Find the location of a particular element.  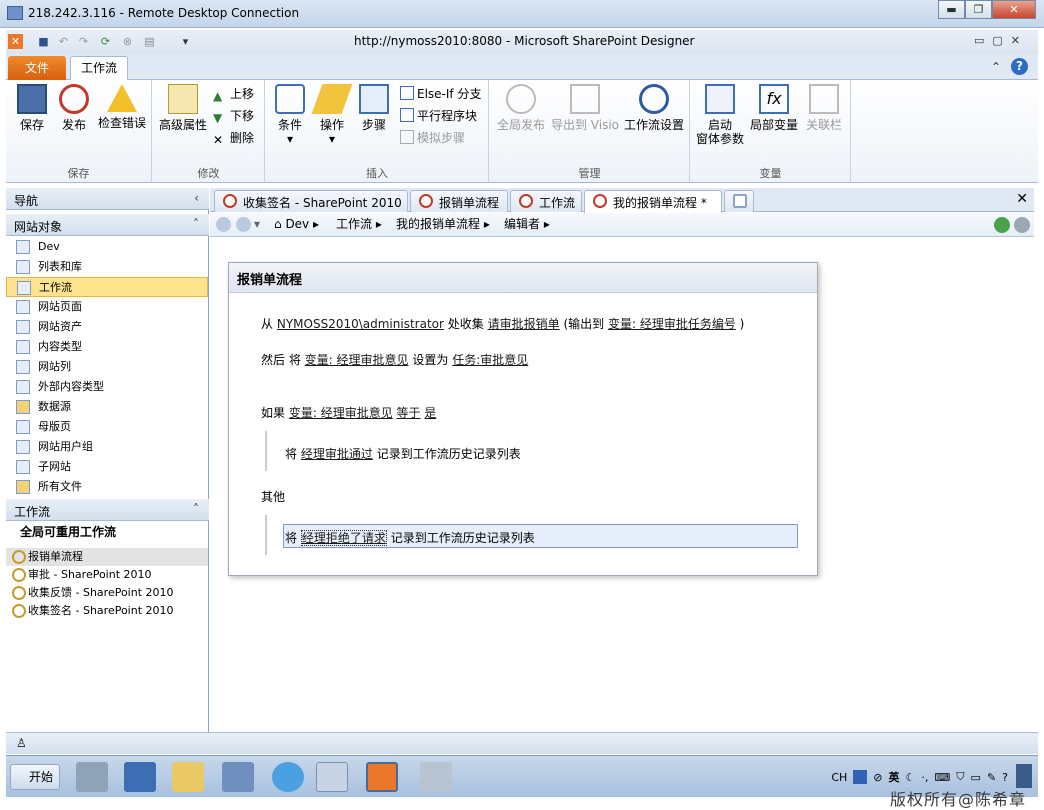

history-dropdown-icon: ▾ is located at coordinates (257, 224).